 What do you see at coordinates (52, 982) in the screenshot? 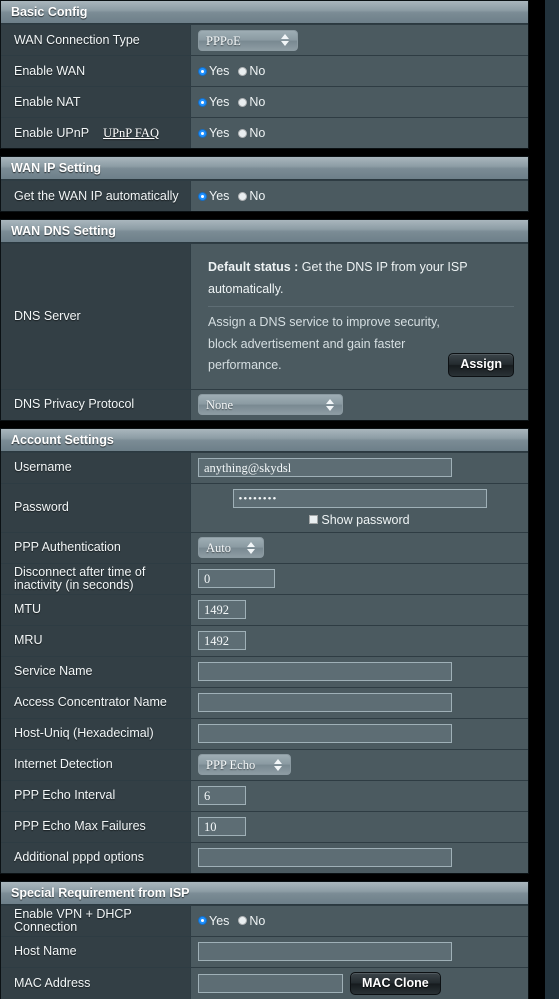
I see `row-label-text: MAC Address` at bounding box center [52, 982].